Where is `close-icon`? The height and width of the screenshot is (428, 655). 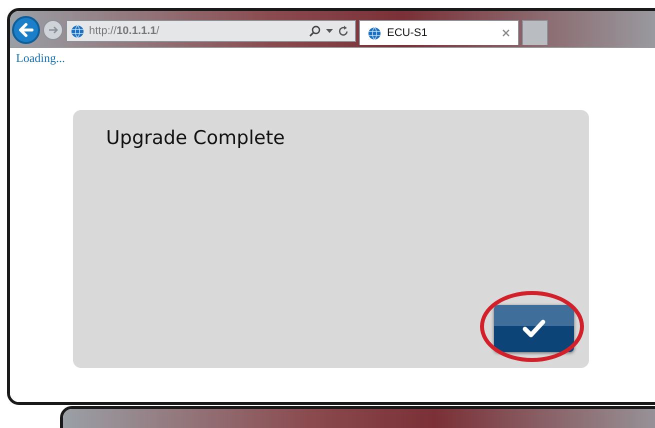
close-icon is located at coordinates (506, 33).